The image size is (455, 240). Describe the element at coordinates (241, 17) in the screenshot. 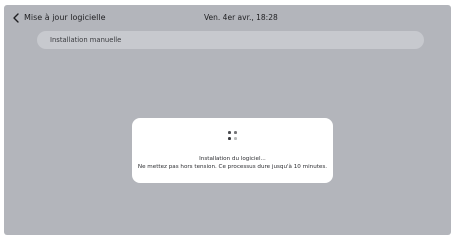

I see `status-datetime: Ven. 4er avr., 18:28` at that location.